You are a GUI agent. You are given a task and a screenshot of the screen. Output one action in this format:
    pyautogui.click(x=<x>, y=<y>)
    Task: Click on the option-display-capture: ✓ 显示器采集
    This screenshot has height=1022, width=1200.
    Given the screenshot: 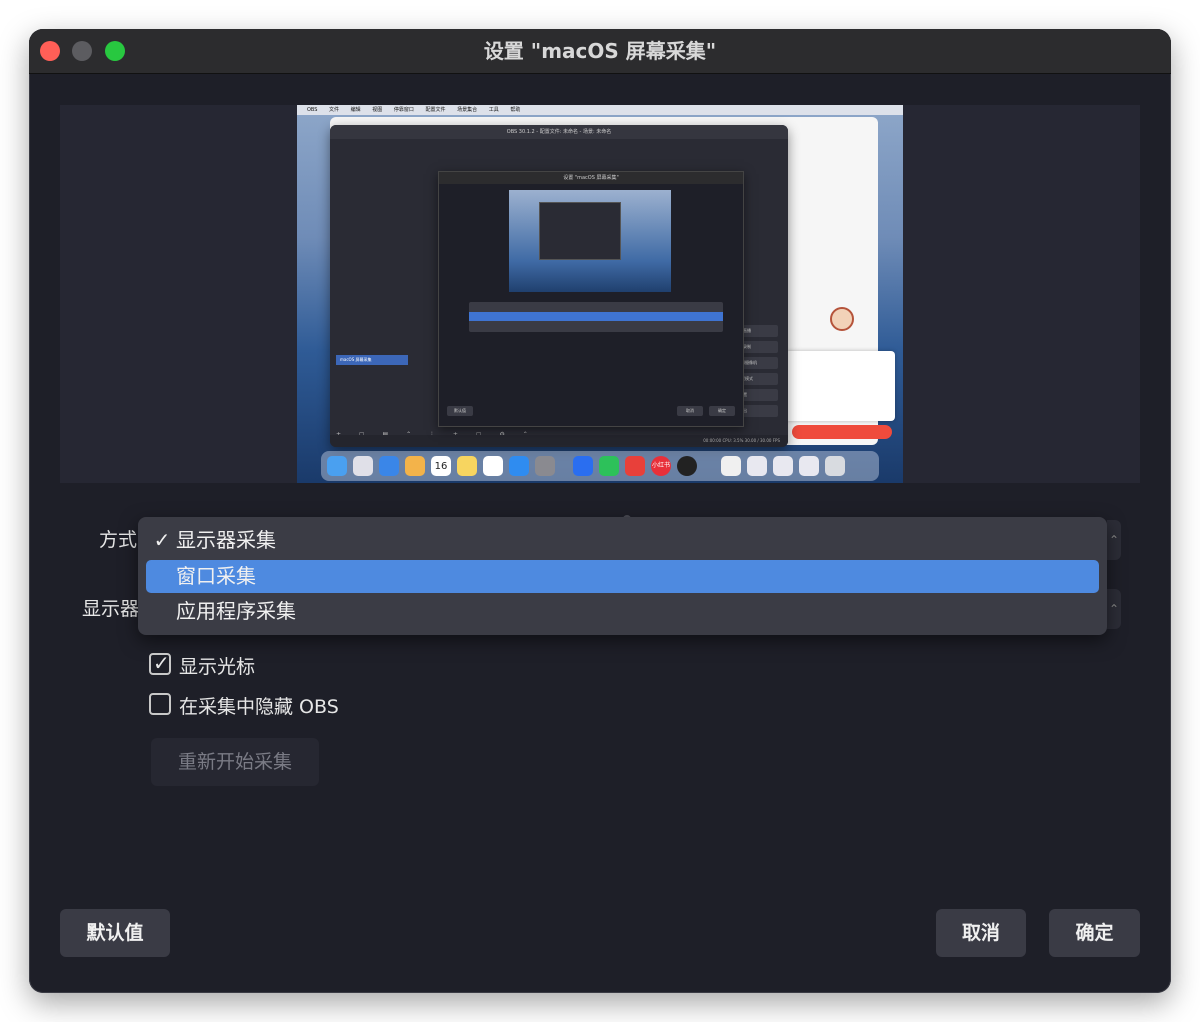 What is the action you would take?
    pyautogui.click(x=622, y=540)
    